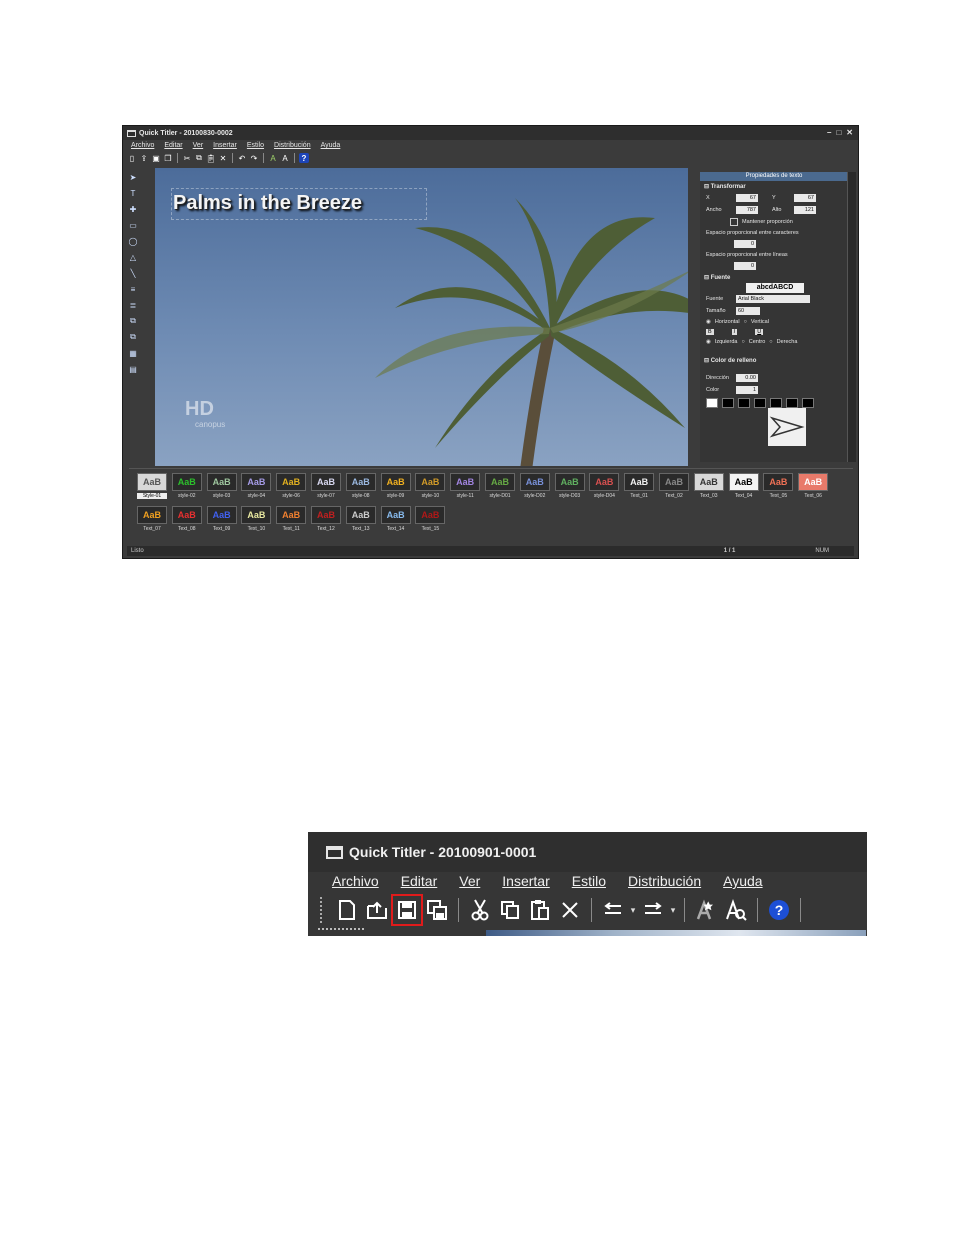 The height and width of the screenshot is (1235, 954). Describe the element at coordinates (674, 486) in the screenshot. I see `style-preset: AaB Text_02` at that location.